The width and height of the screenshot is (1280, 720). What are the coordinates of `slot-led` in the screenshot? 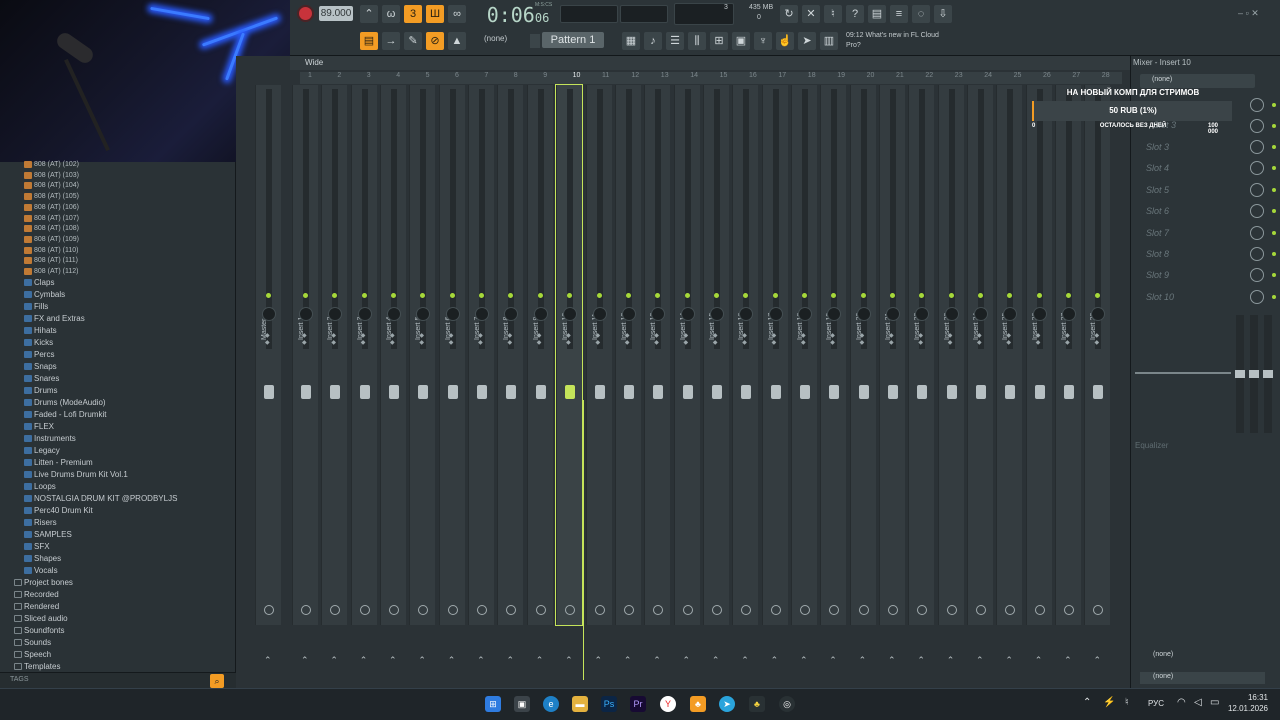 It's located at (1274, 126).